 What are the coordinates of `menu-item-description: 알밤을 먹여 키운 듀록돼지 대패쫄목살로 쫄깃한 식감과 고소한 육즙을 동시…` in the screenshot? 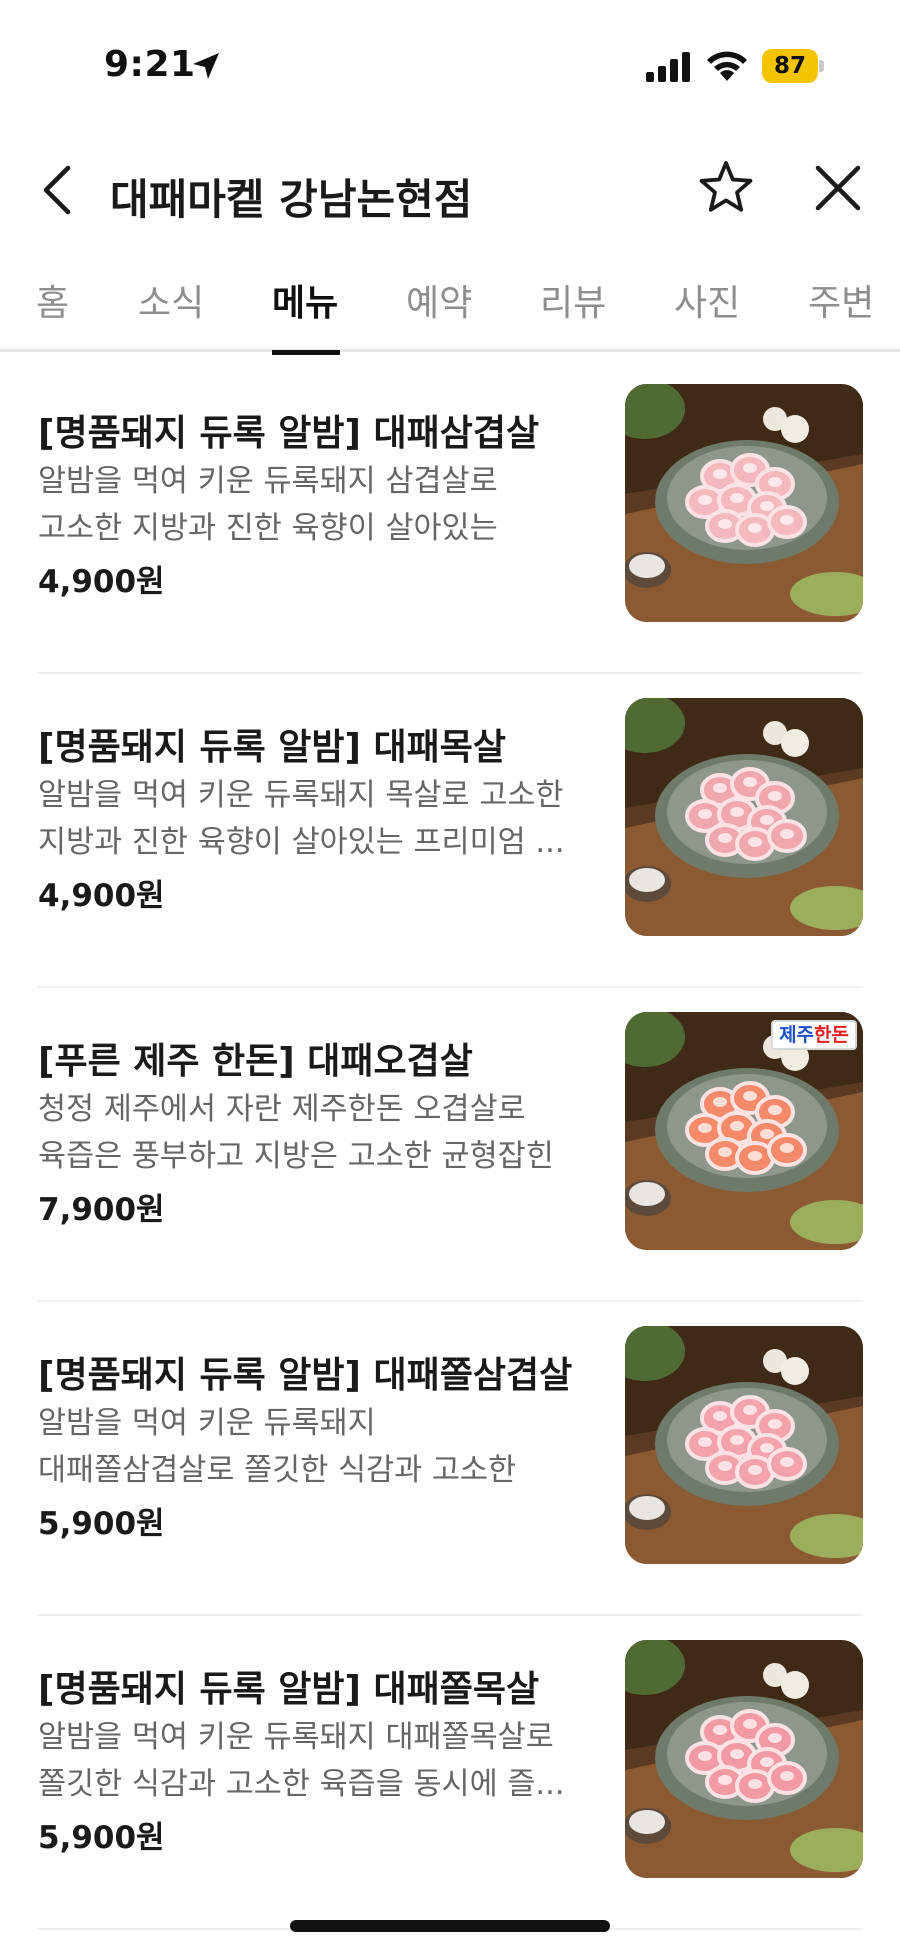 It's located at (301, 1761).